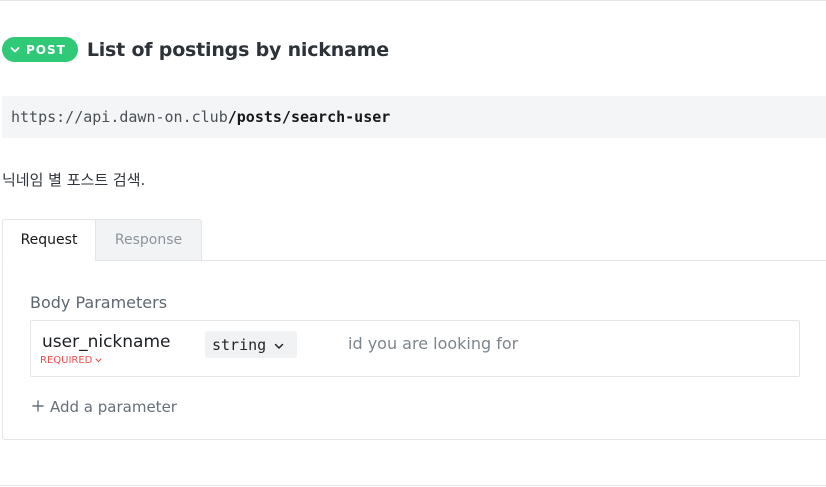 The image size is (826, 487). Describe the element at coordinates (119, 117) in the screenshot. I see `url-base: https://api.dawn-on.club` at that location.